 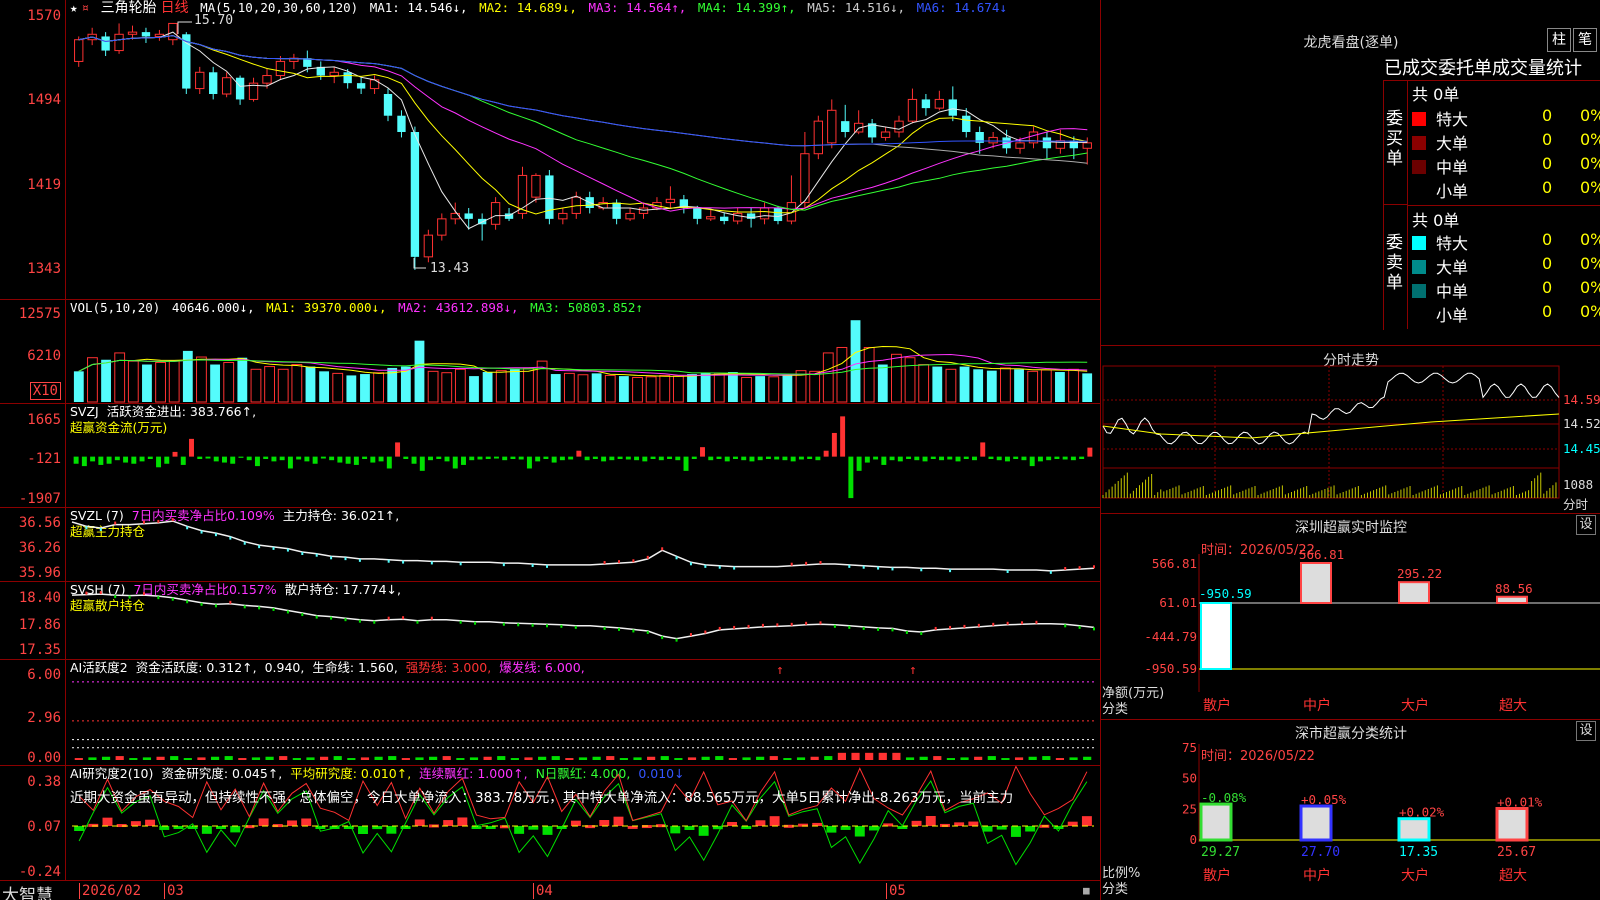 I want to click on ai-activity-chart: ↑ ↑, so click(x=550, y=713).